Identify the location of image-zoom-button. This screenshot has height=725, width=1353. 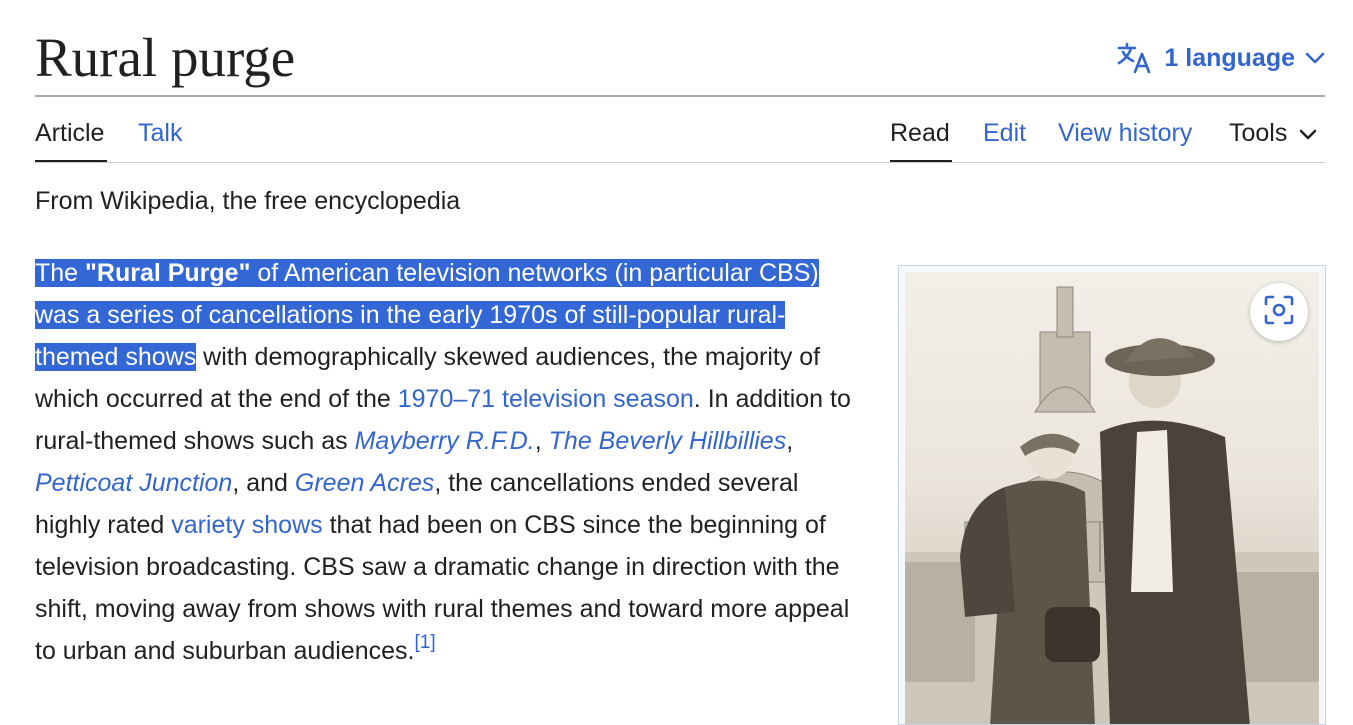
(1279, 312).